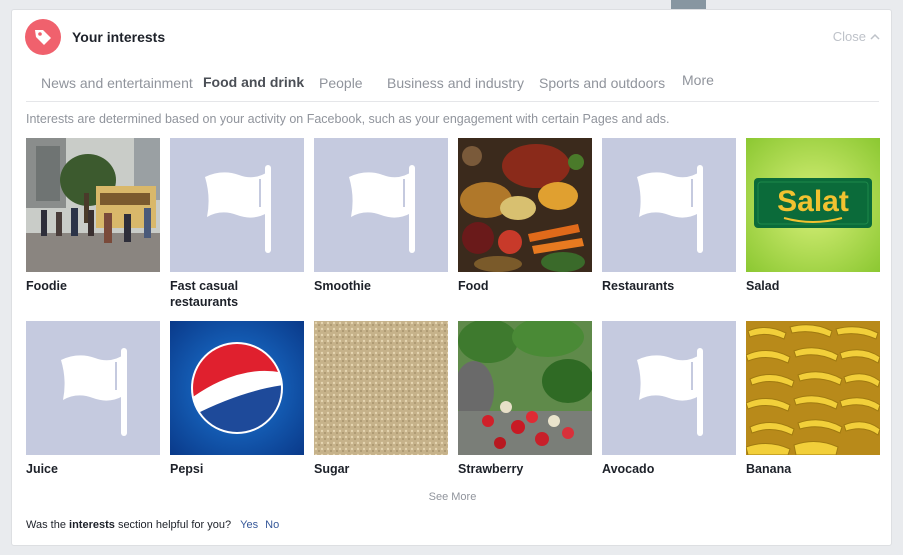  Describe the element at coordinates (237, 388) in the screenshot. I see `pepsi-logo` at that location.